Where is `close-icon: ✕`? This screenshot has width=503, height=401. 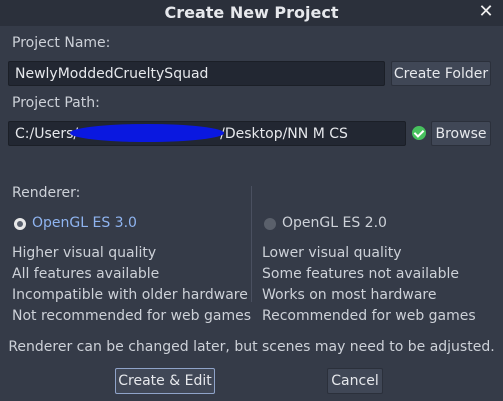
close-icon: ✕ is located at coordinates (486, 12).